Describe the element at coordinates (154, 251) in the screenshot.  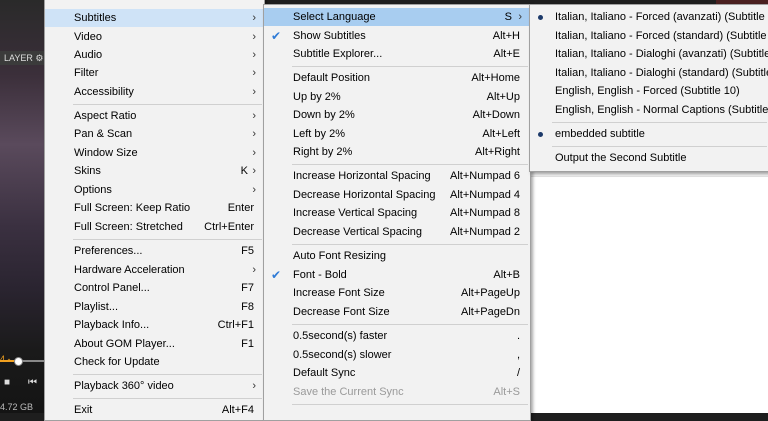
I see `menu-item-preferences: Preferences... F5` at that location.